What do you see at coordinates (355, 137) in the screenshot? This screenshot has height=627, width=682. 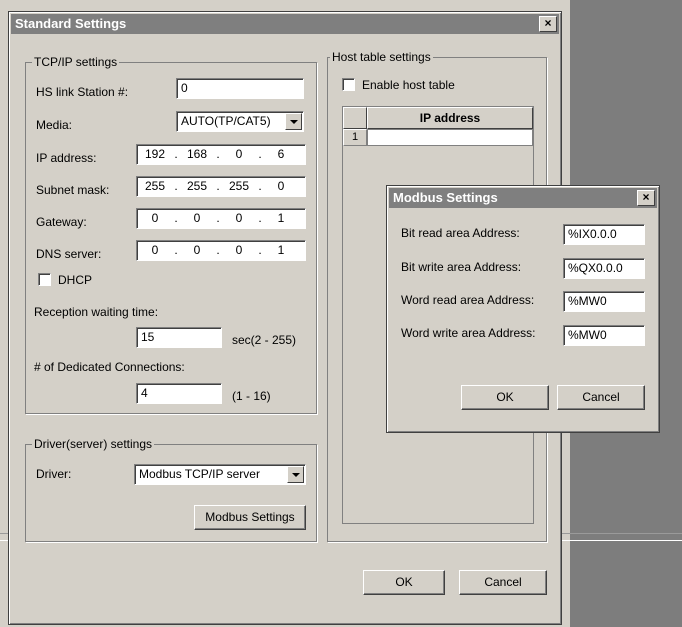 I see `row-number: 1` at bounding box center [355, 137].